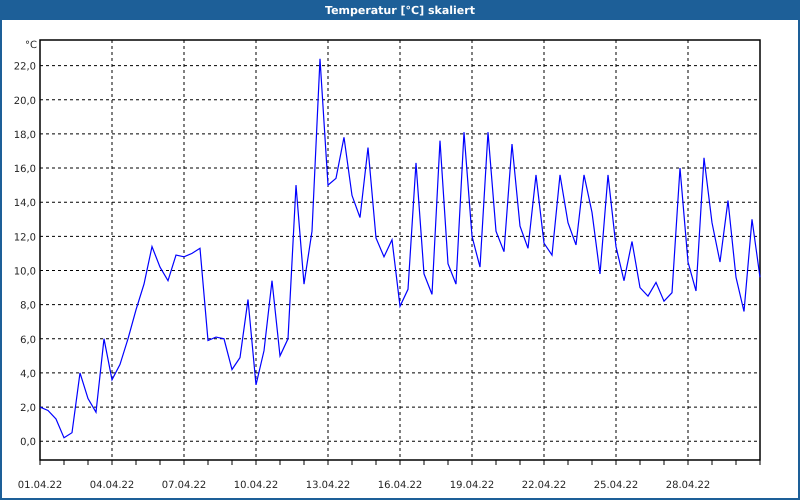 The height and width of the screenshot is (500, 800). Describe the element at coordinates (28, 374) in the screenshot. I see `axis-tick-label: 4,0` at that location.